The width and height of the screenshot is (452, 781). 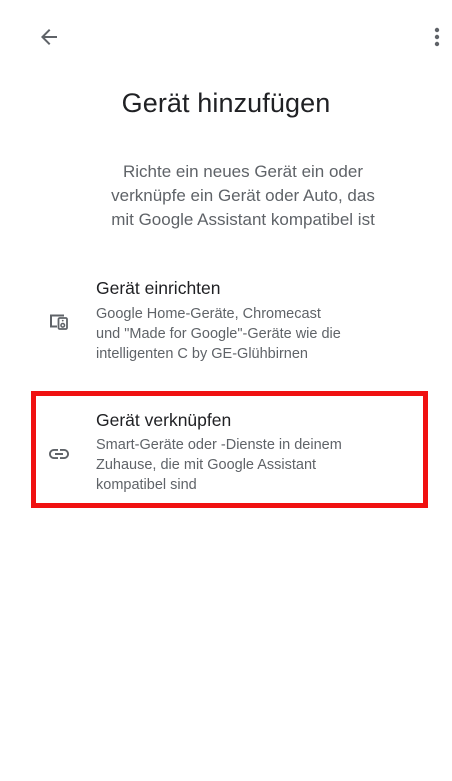 What do you see at coordinates (243, 171) in the screenshot?
I see `subtitle-line: Richte ein neues Gerät ein oder` at bounding box center [243, 171].